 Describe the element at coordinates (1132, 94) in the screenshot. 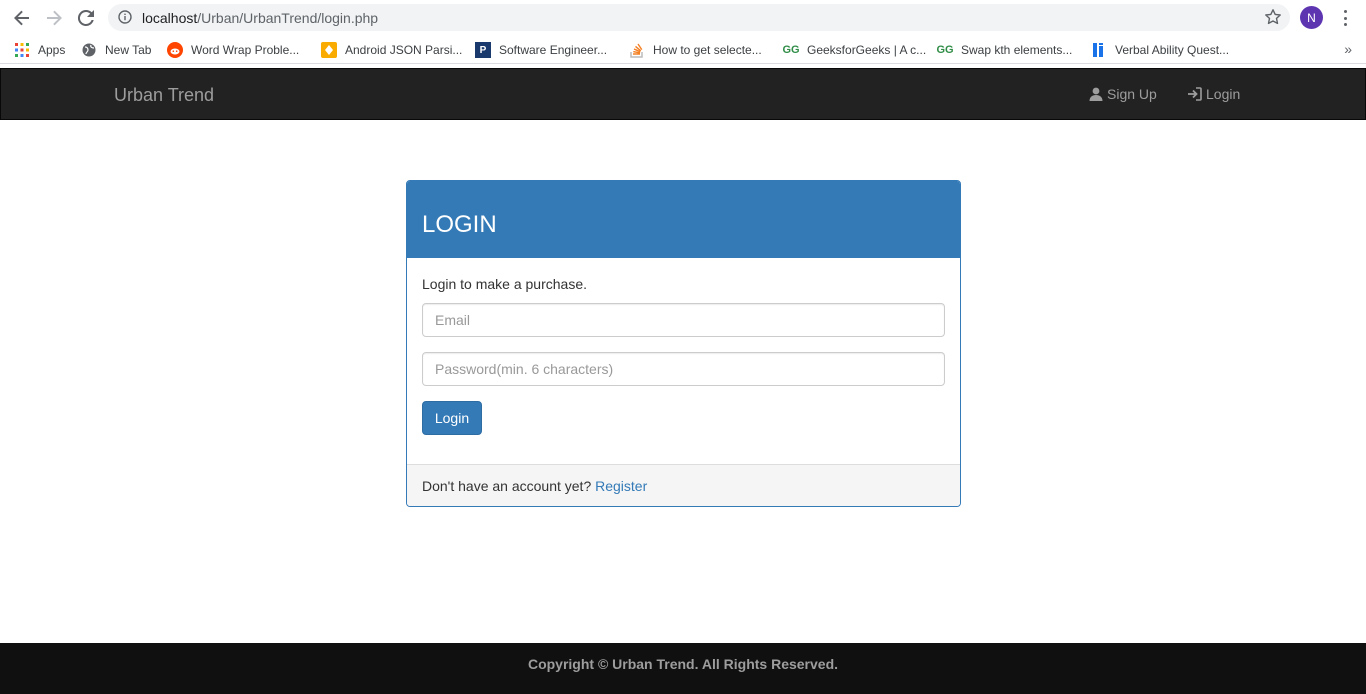

I see `signup-label: Sign Up` at that location.